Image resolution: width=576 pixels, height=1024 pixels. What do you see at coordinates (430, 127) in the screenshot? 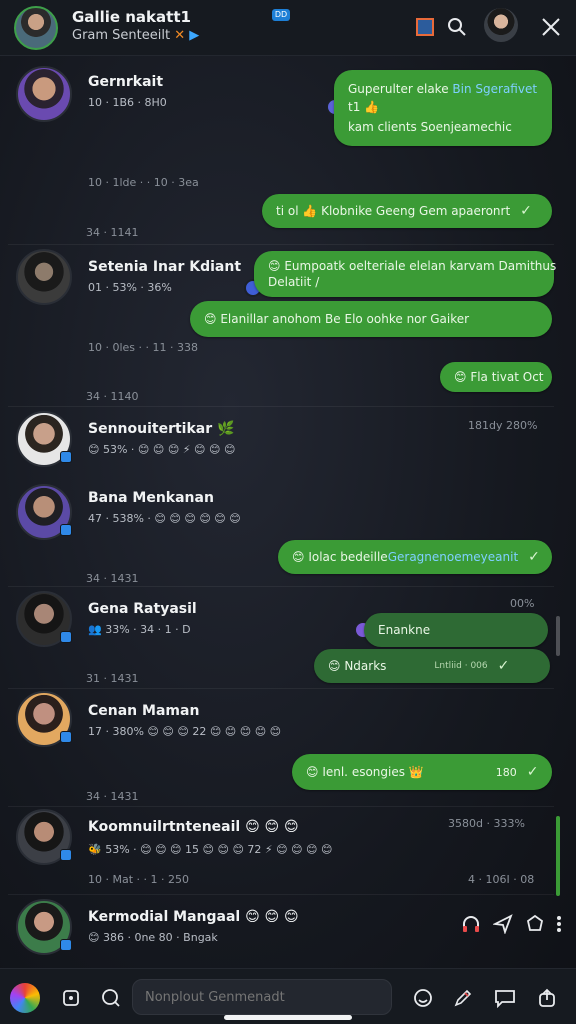
I see `message-line: kam clients Soenjeamechic` at bounding box center [430, 127].